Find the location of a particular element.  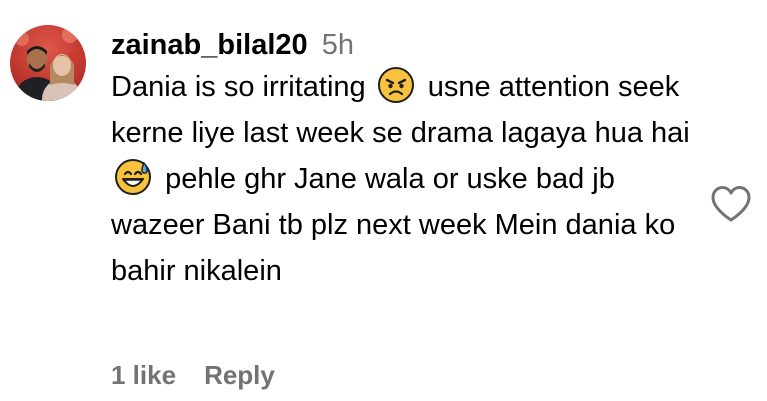

angry-face-emoji-icon is located at coordinates (395, 85).